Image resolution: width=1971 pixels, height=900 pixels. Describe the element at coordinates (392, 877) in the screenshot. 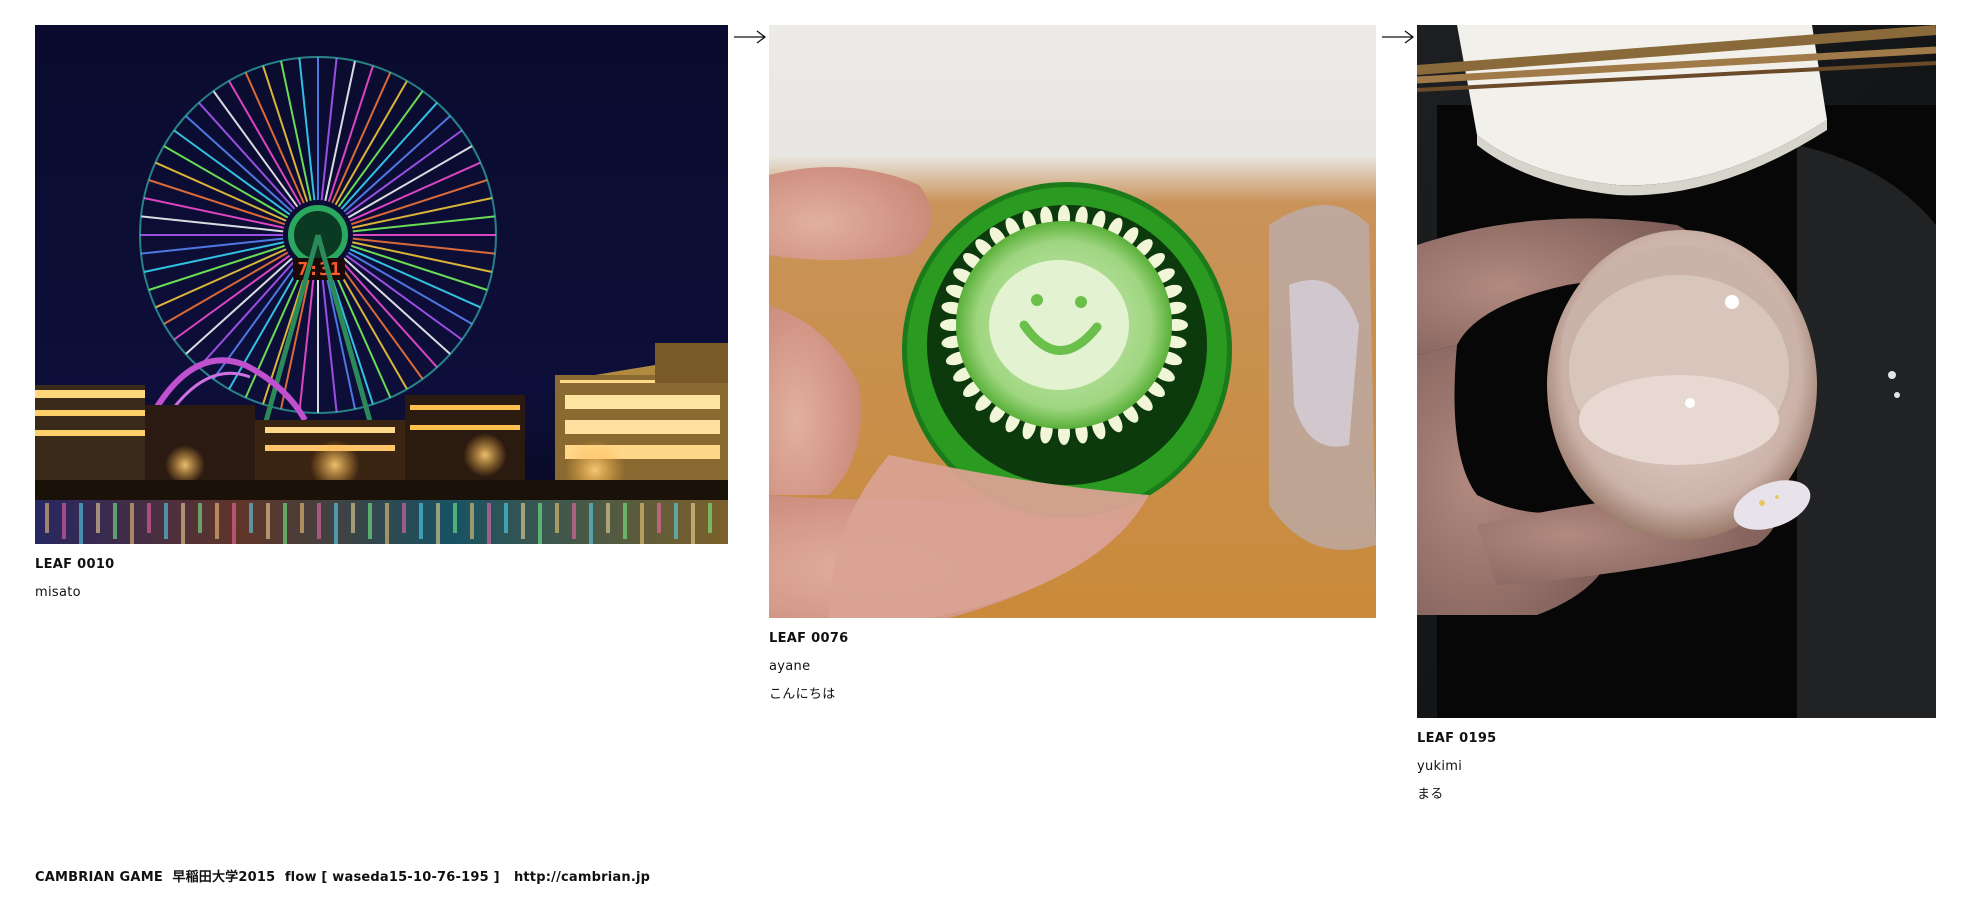

I see `footer-flow: flow [ waseda15-10-76-195 ]` at that location.